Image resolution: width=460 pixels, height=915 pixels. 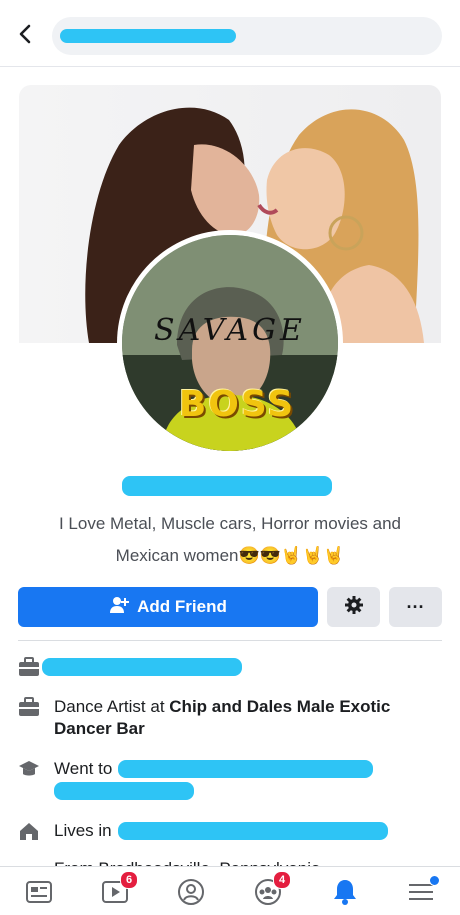 I want to click on avatar-overlay-title: SAVAGE, so click(x=230, y=330).